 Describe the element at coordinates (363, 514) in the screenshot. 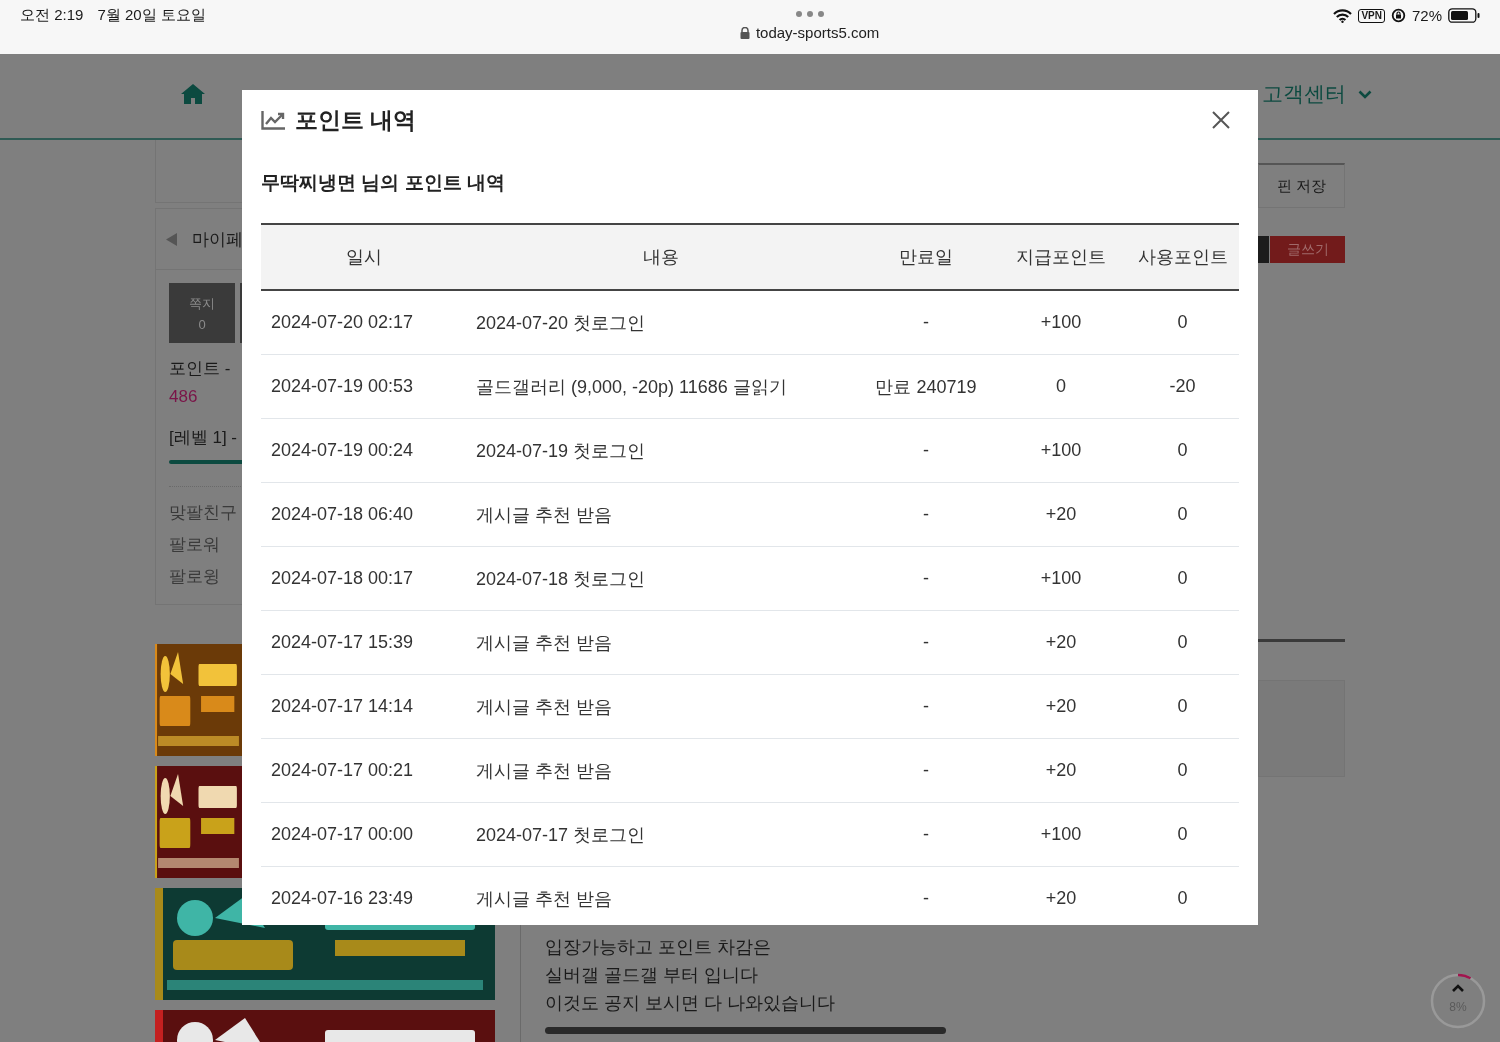

I see `table-cell: 2024-07-18 06:40` at that location.